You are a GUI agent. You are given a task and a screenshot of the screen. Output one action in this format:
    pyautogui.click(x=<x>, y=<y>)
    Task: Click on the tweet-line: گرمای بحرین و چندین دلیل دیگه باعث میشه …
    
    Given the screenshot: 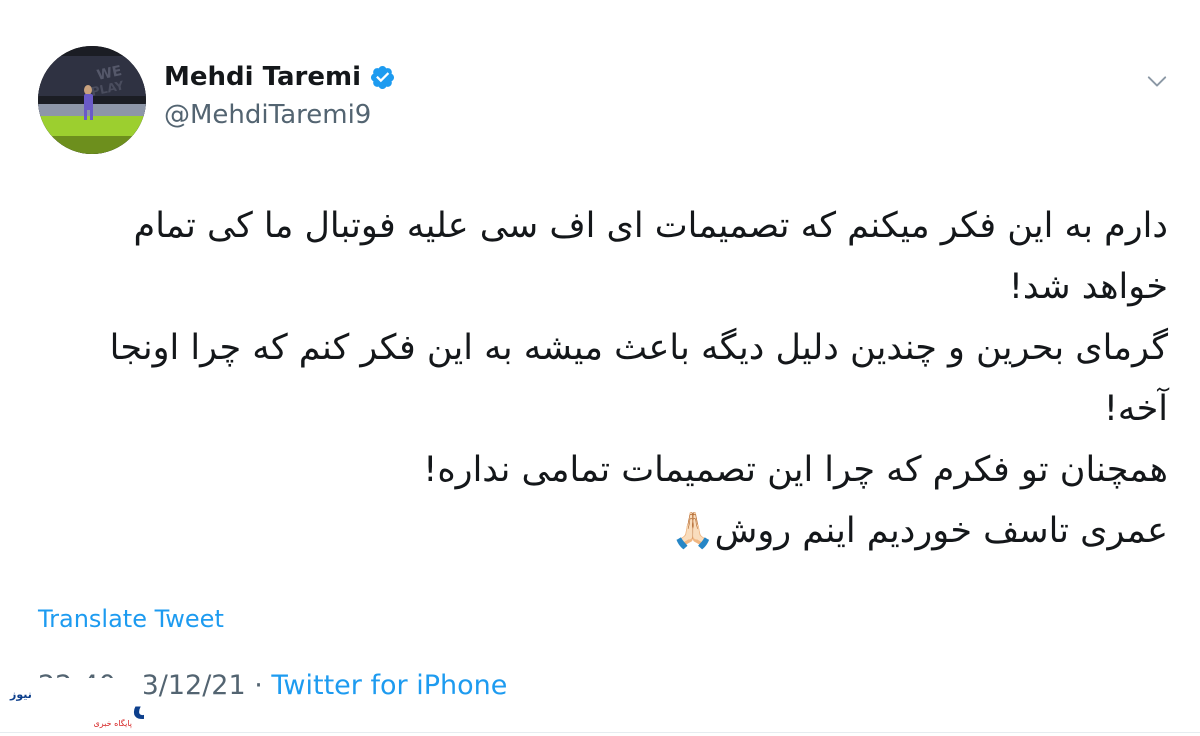 What is the action you would take?
    pyautogui.click(x=638, y=348)
    